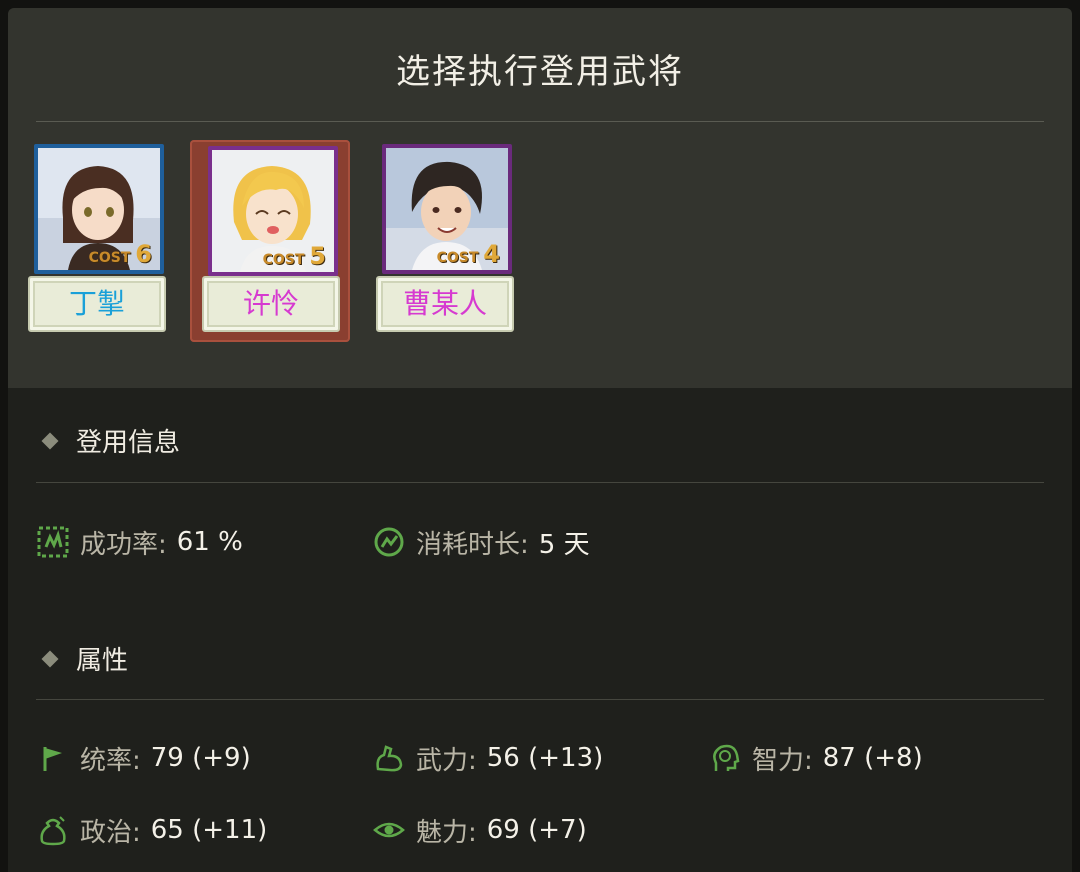 The image size is (1080, 872). I want to click on general-card-xu-lian: COST 5 许怜, so click(270, 241).